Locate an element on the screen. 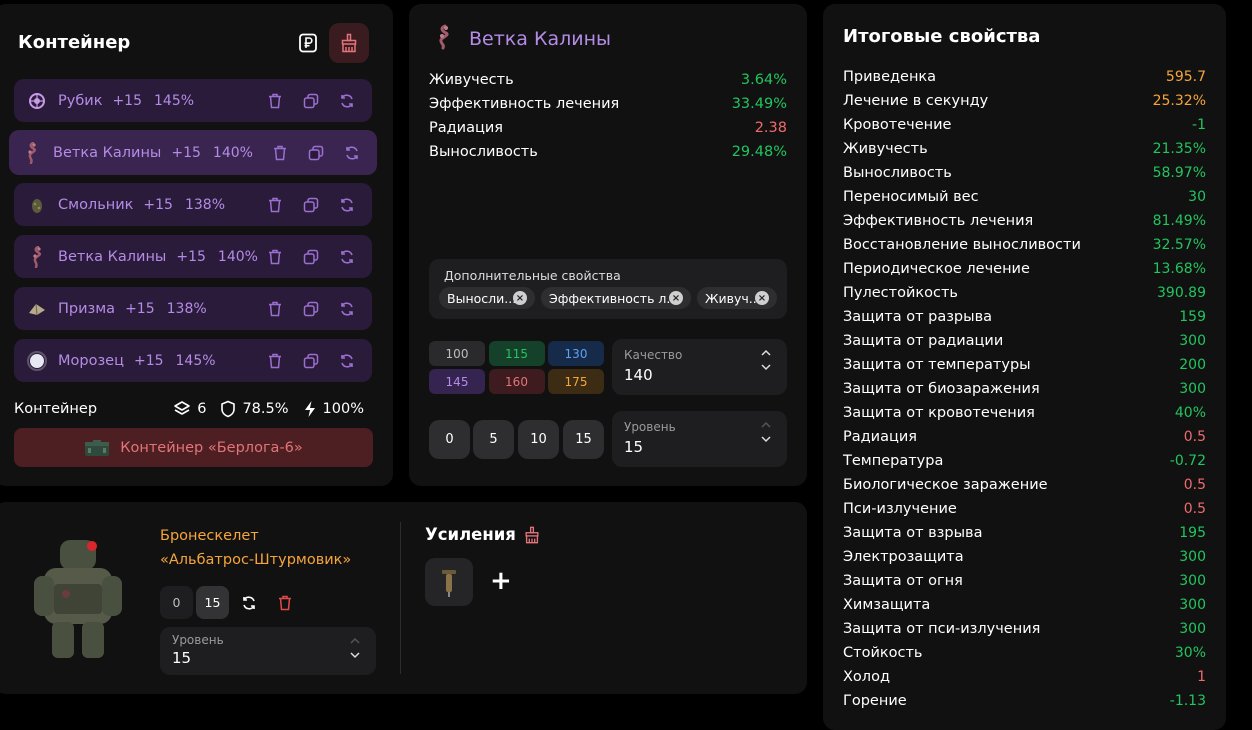 This screenshot has height=730, width=1252. level-value: 15 is located at coordinates (634, 447).